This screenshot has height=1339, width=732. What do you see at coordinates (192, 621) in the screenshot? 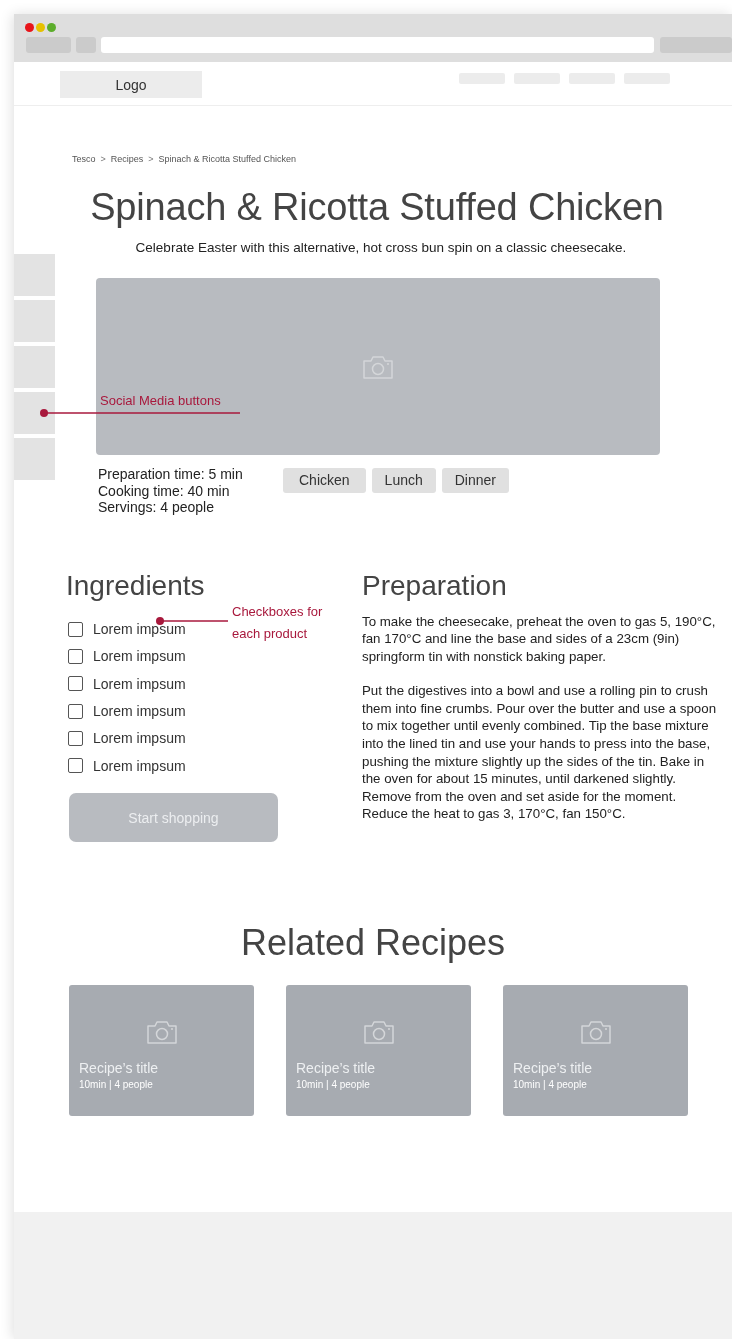
I see `leader-line` at bounding box center [192, 621].